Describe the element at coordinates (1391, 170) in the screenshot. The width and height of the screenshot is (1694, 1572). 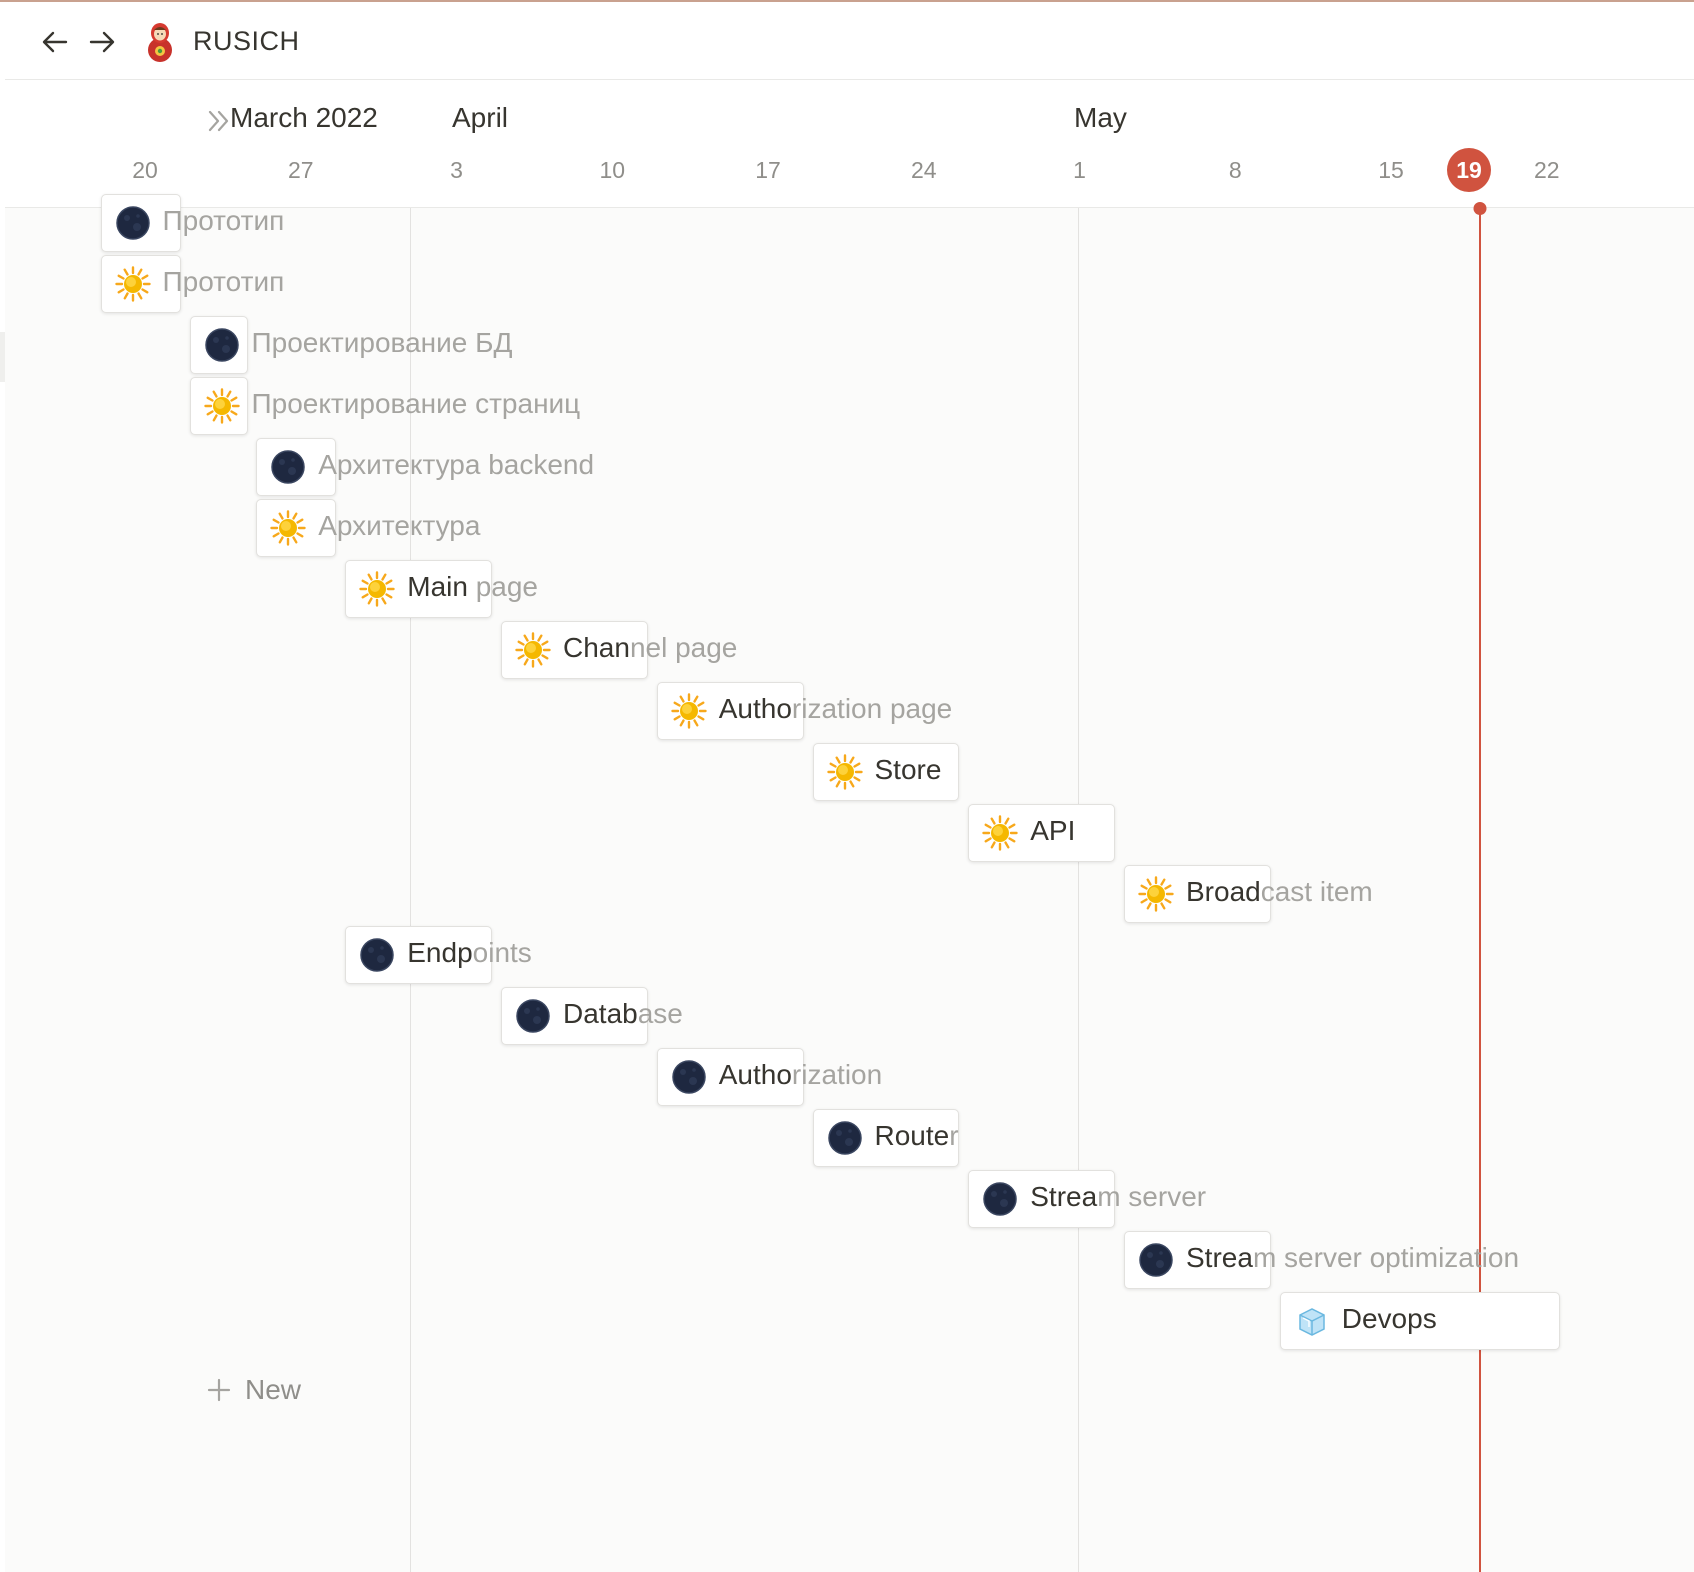
I see `day-label: 15` at that location.